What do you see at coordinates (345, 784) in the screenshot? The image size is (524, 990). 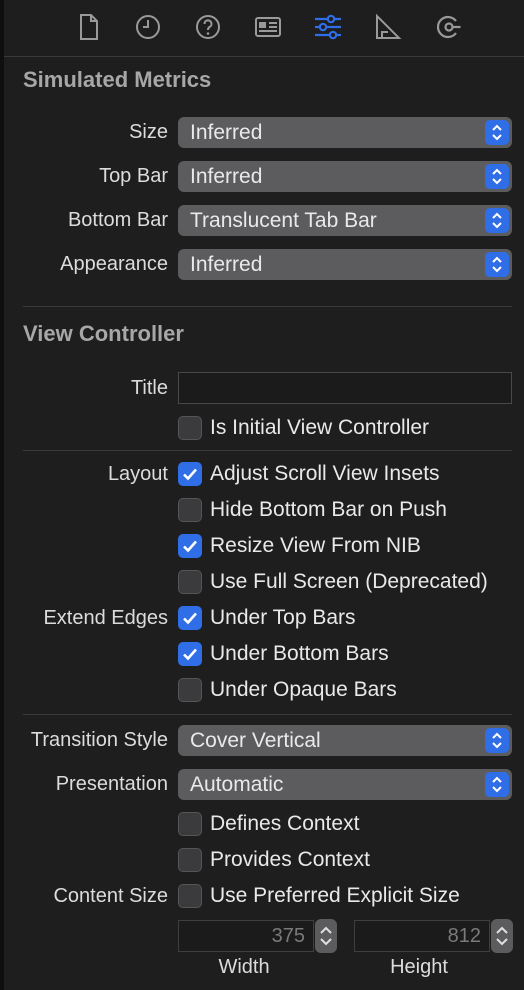 I see `presentation-popup: Automatic` at bounding box center [345, 784].